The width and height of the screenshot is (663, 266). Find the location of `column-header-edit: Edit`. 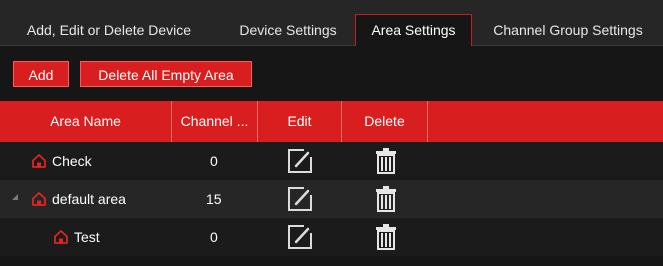

column-header-edit: Edit is located at coordinates (300, 121).